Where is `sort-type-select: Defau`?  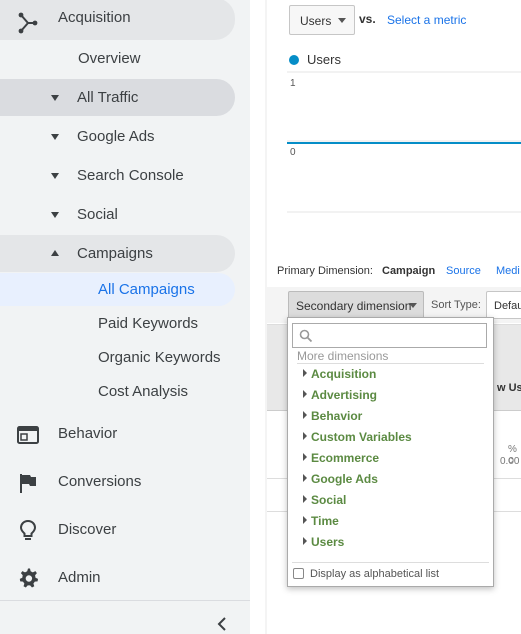 sort-type-select: Defau is located at coordinates (503, 305).